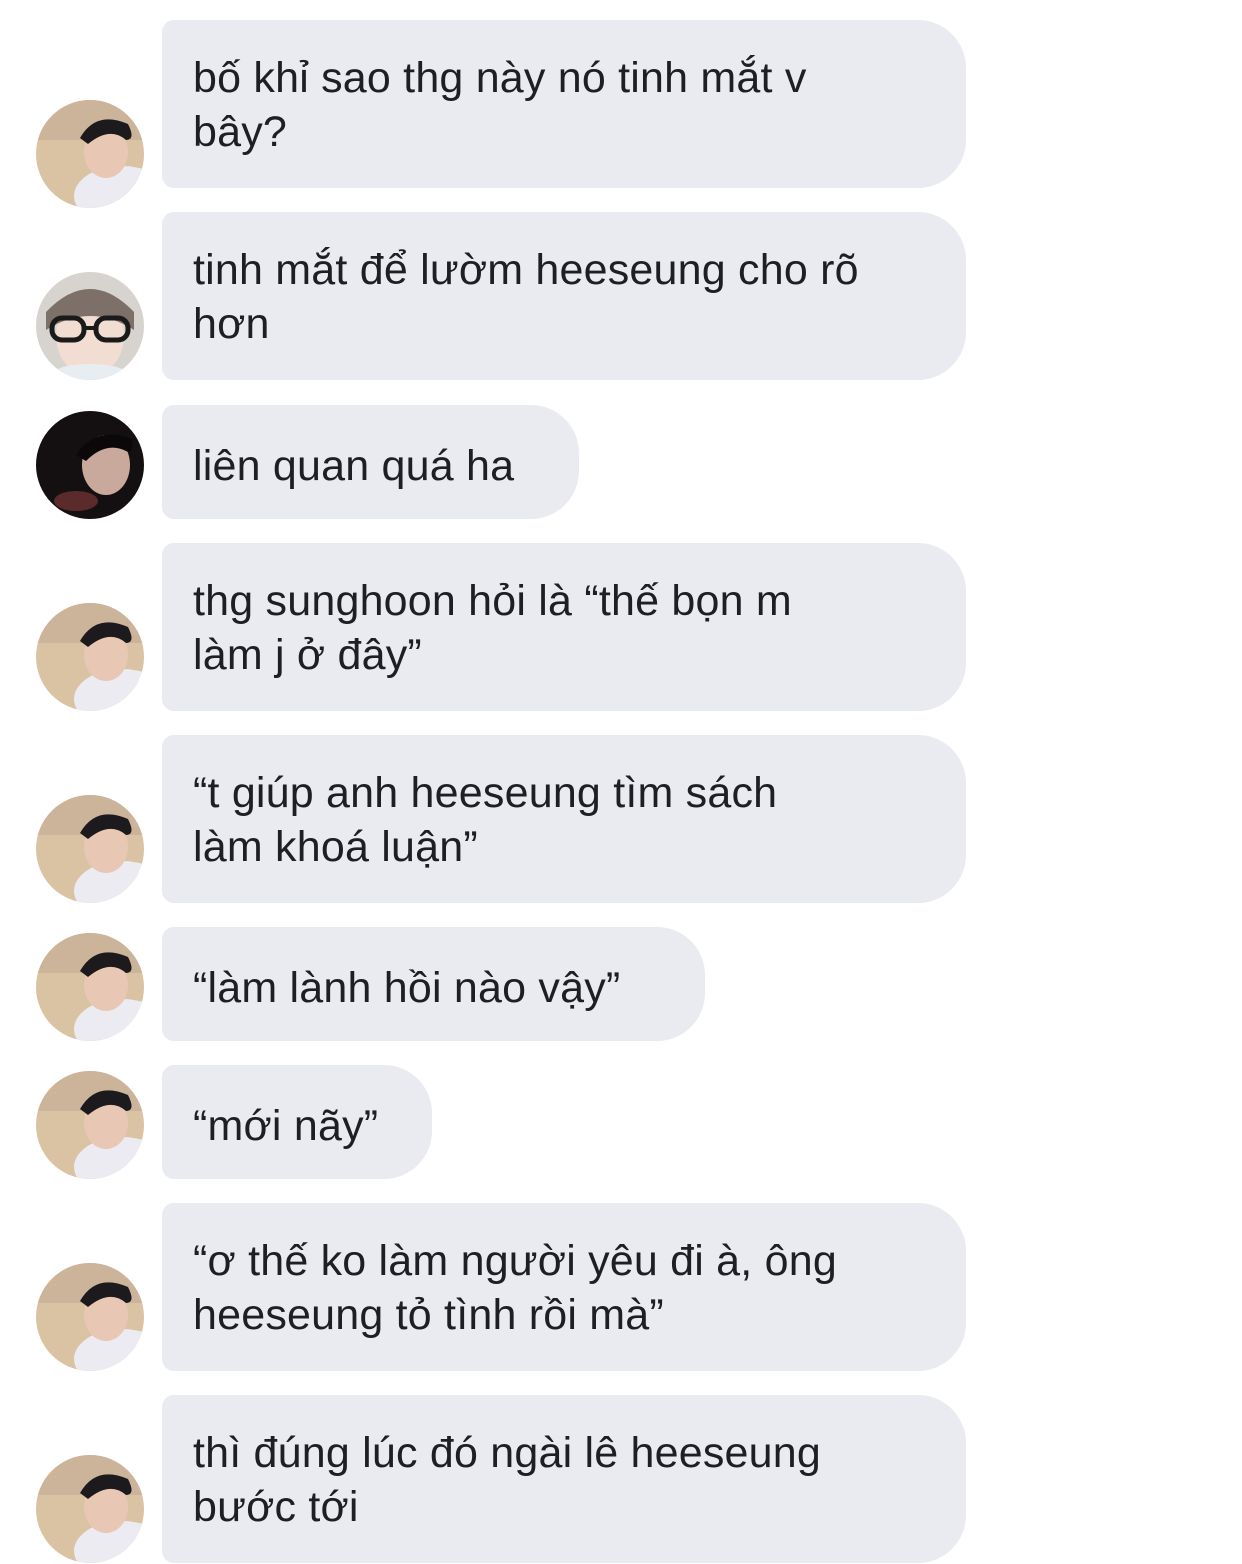 This screenshot has width=1242, height=1564. Describe the element at coordinates (433, 984) in the screenshot. I see `message-bubble: “làm lành hồi nào vậy”` at that location.